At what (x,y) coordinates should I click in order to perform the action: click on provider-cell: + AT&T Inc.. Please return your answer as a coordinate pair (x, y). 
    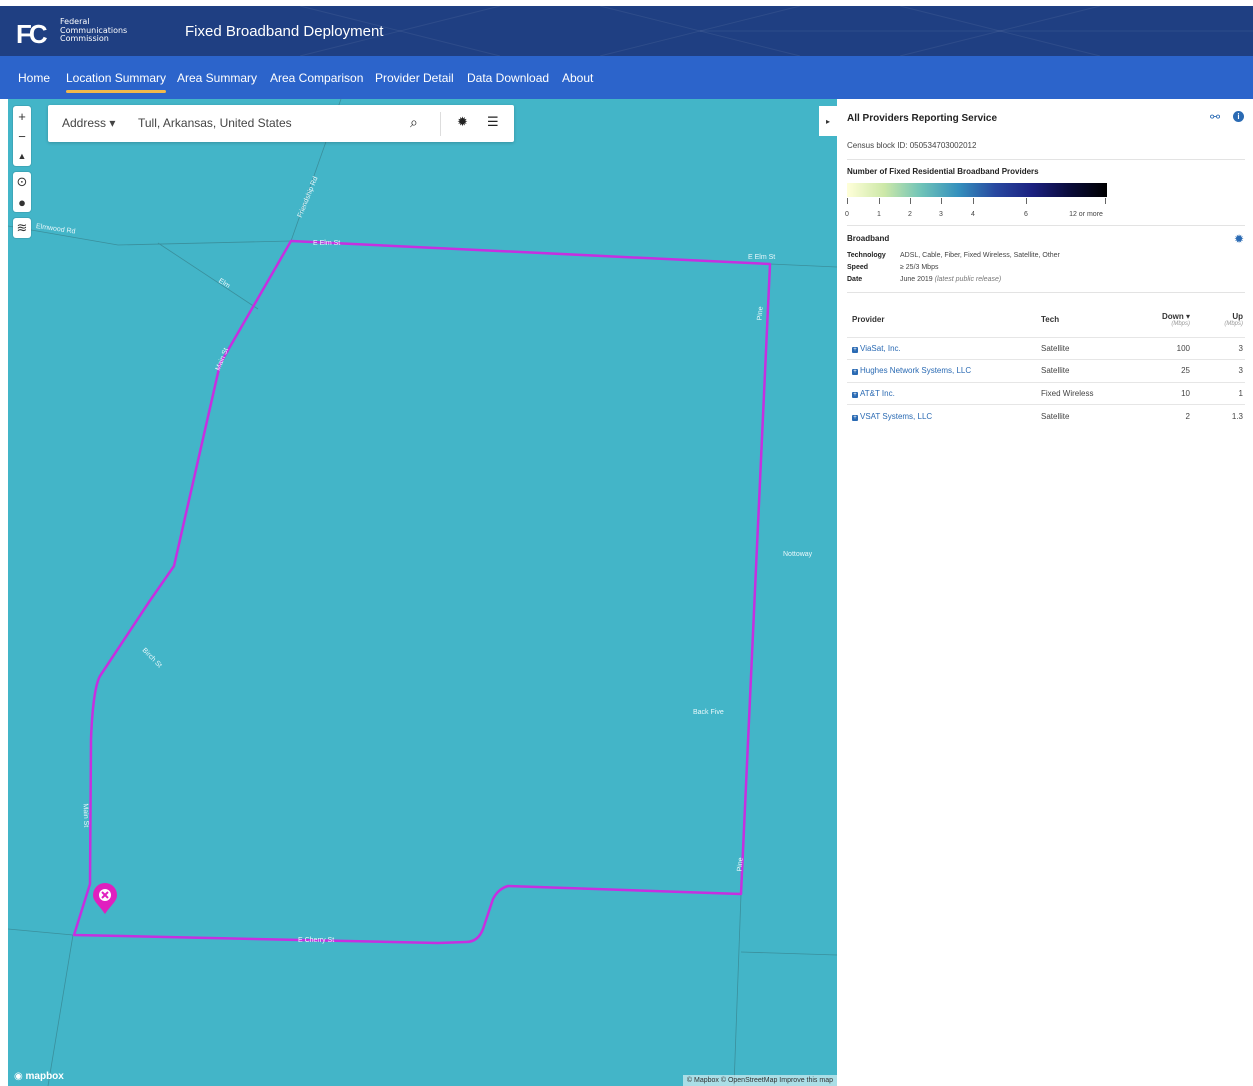
    Looking at the image, I should click on (941, 393).